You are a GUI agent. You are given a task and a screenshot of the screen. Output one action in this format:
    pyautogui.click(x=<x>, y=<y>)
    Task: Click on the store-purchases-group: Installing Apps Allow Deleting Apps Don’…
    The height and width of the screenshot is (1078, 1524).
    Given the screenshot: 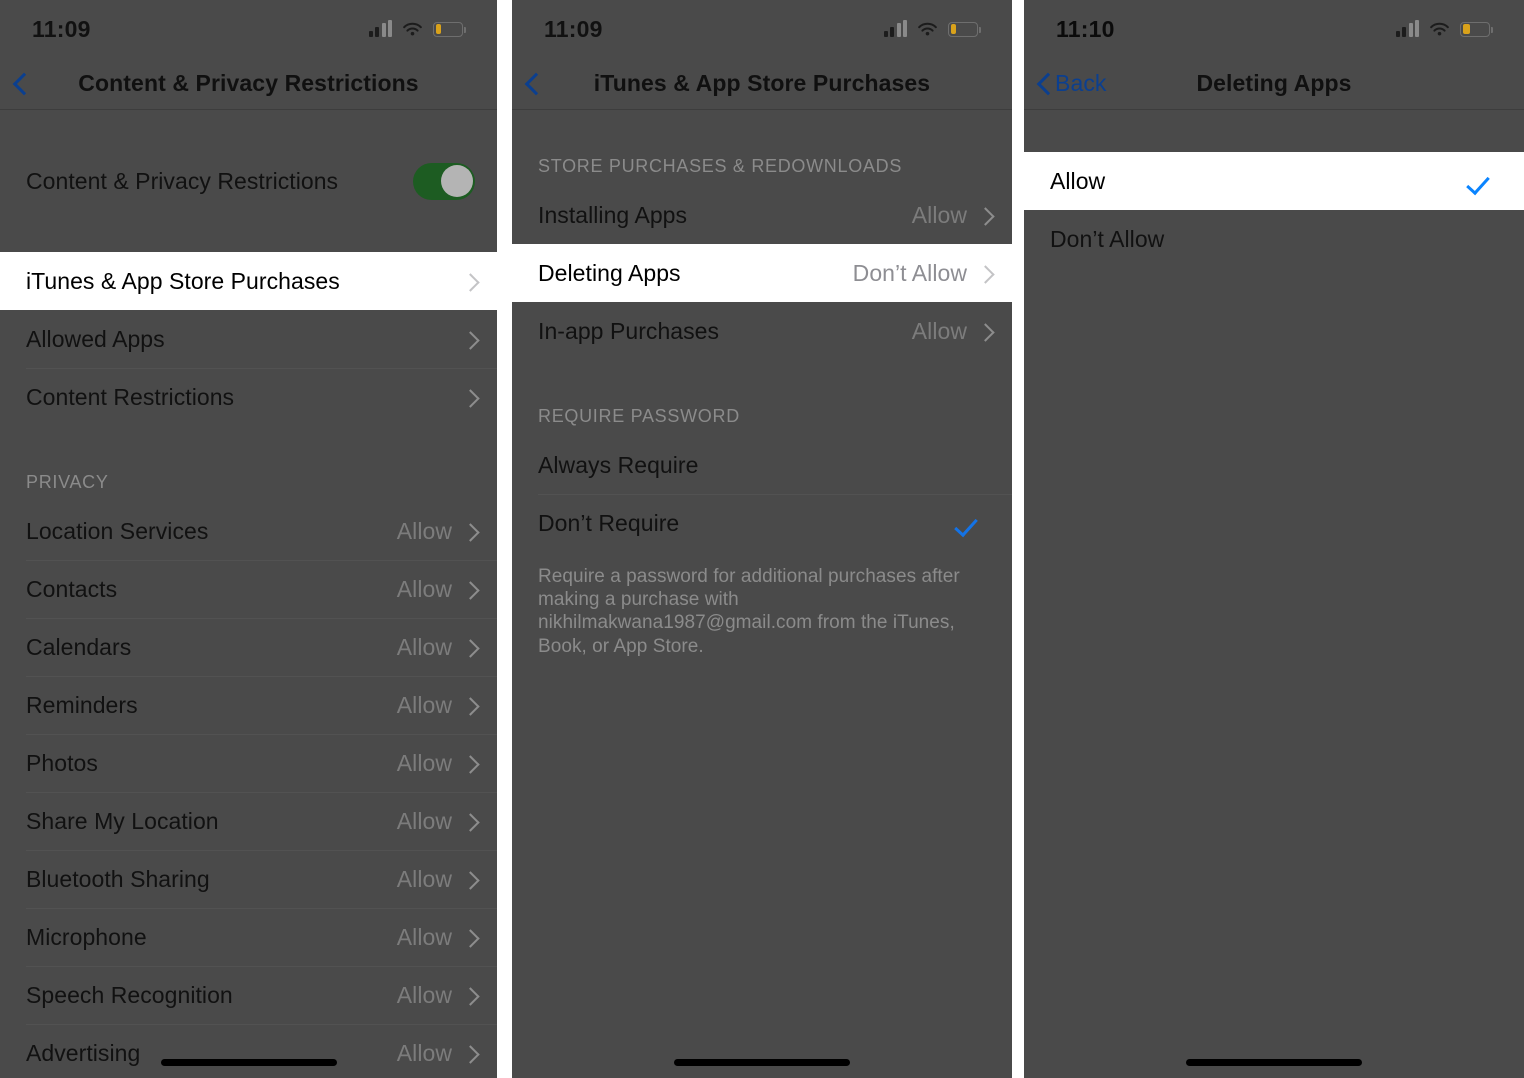 What is the action you would take?
    pyautogui.click(x=762, y=273)
    